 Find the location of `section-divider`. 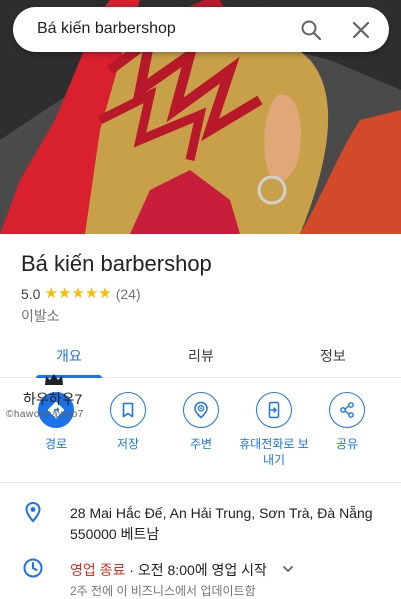

section-divider is located at coordinates (200, 486).